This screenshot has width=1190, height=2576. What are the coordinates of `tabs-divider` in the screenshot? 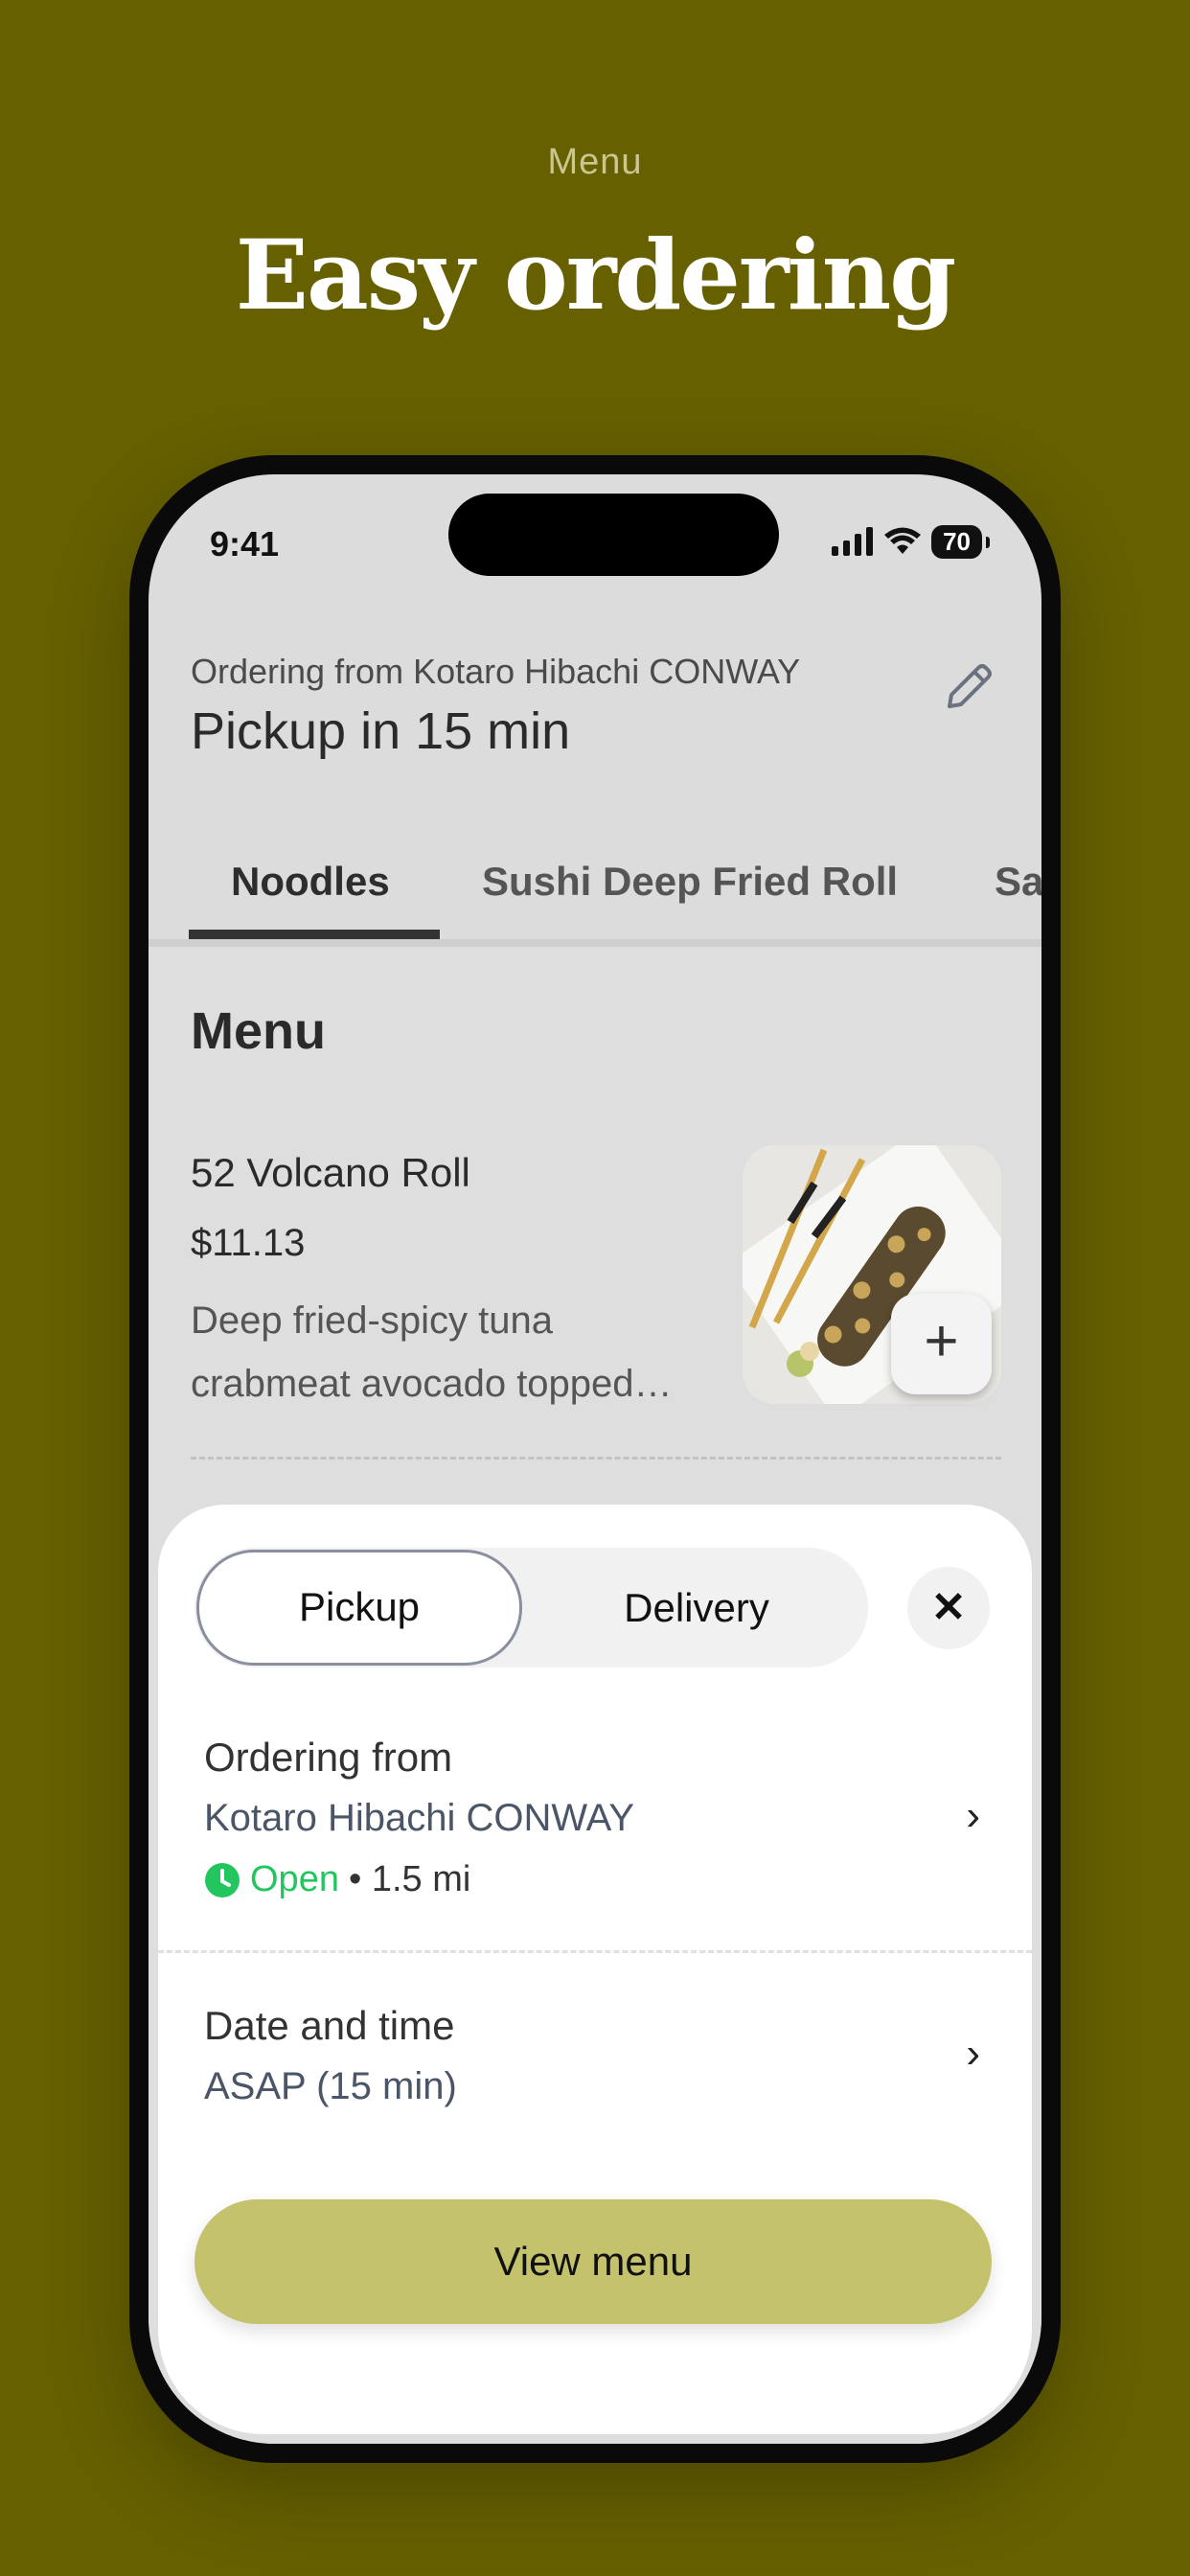 It's located at (595, 943).